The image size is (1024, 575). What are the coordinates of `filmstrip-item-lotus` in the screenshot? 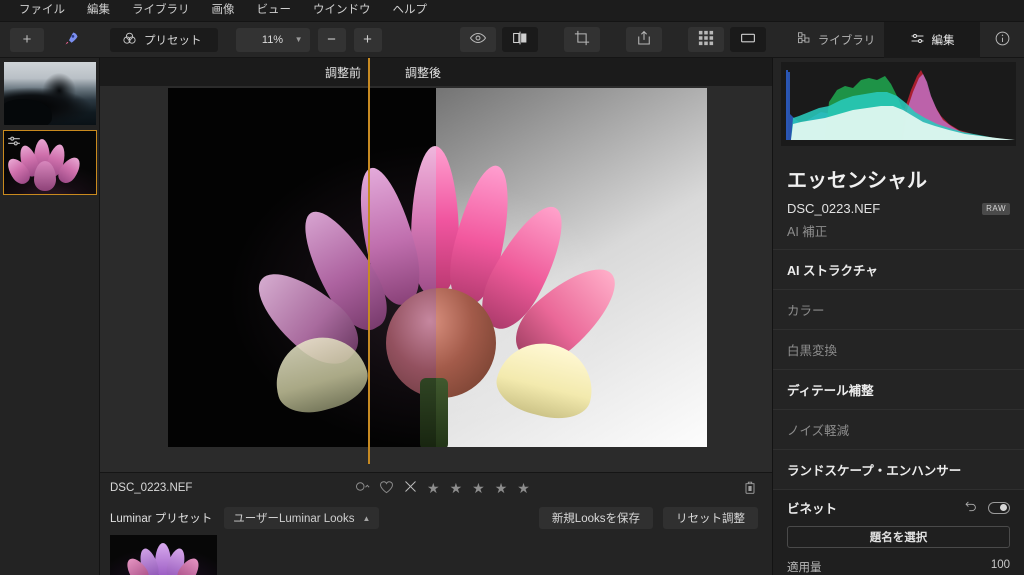 It's located at (50, 162).